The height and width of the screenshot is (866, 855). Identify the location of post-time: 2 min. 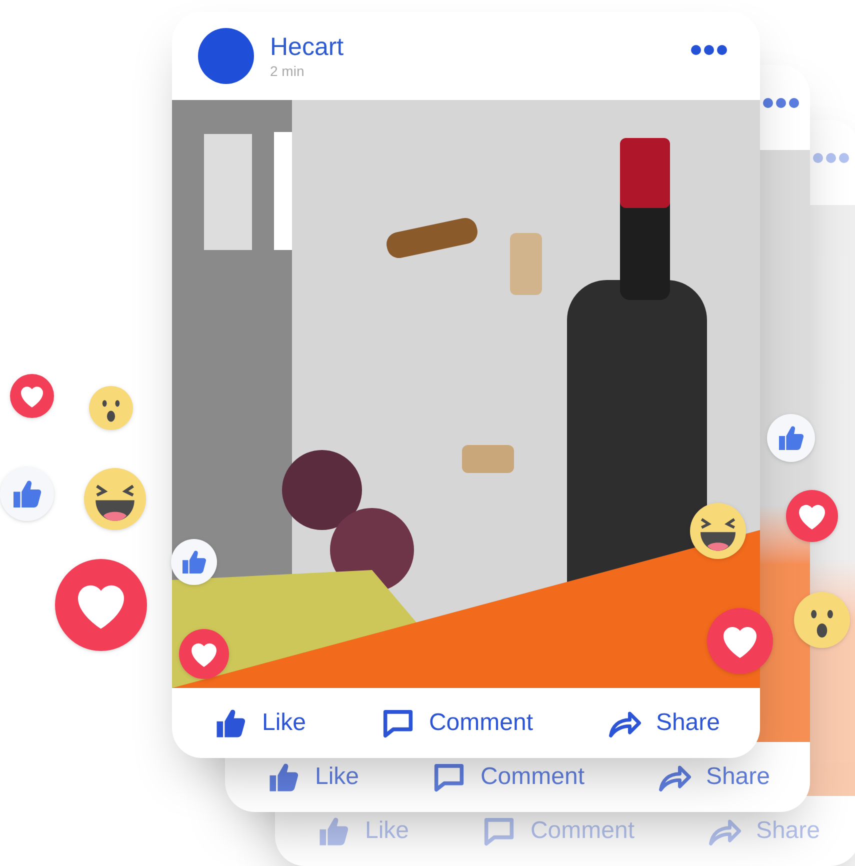
(288, 71).